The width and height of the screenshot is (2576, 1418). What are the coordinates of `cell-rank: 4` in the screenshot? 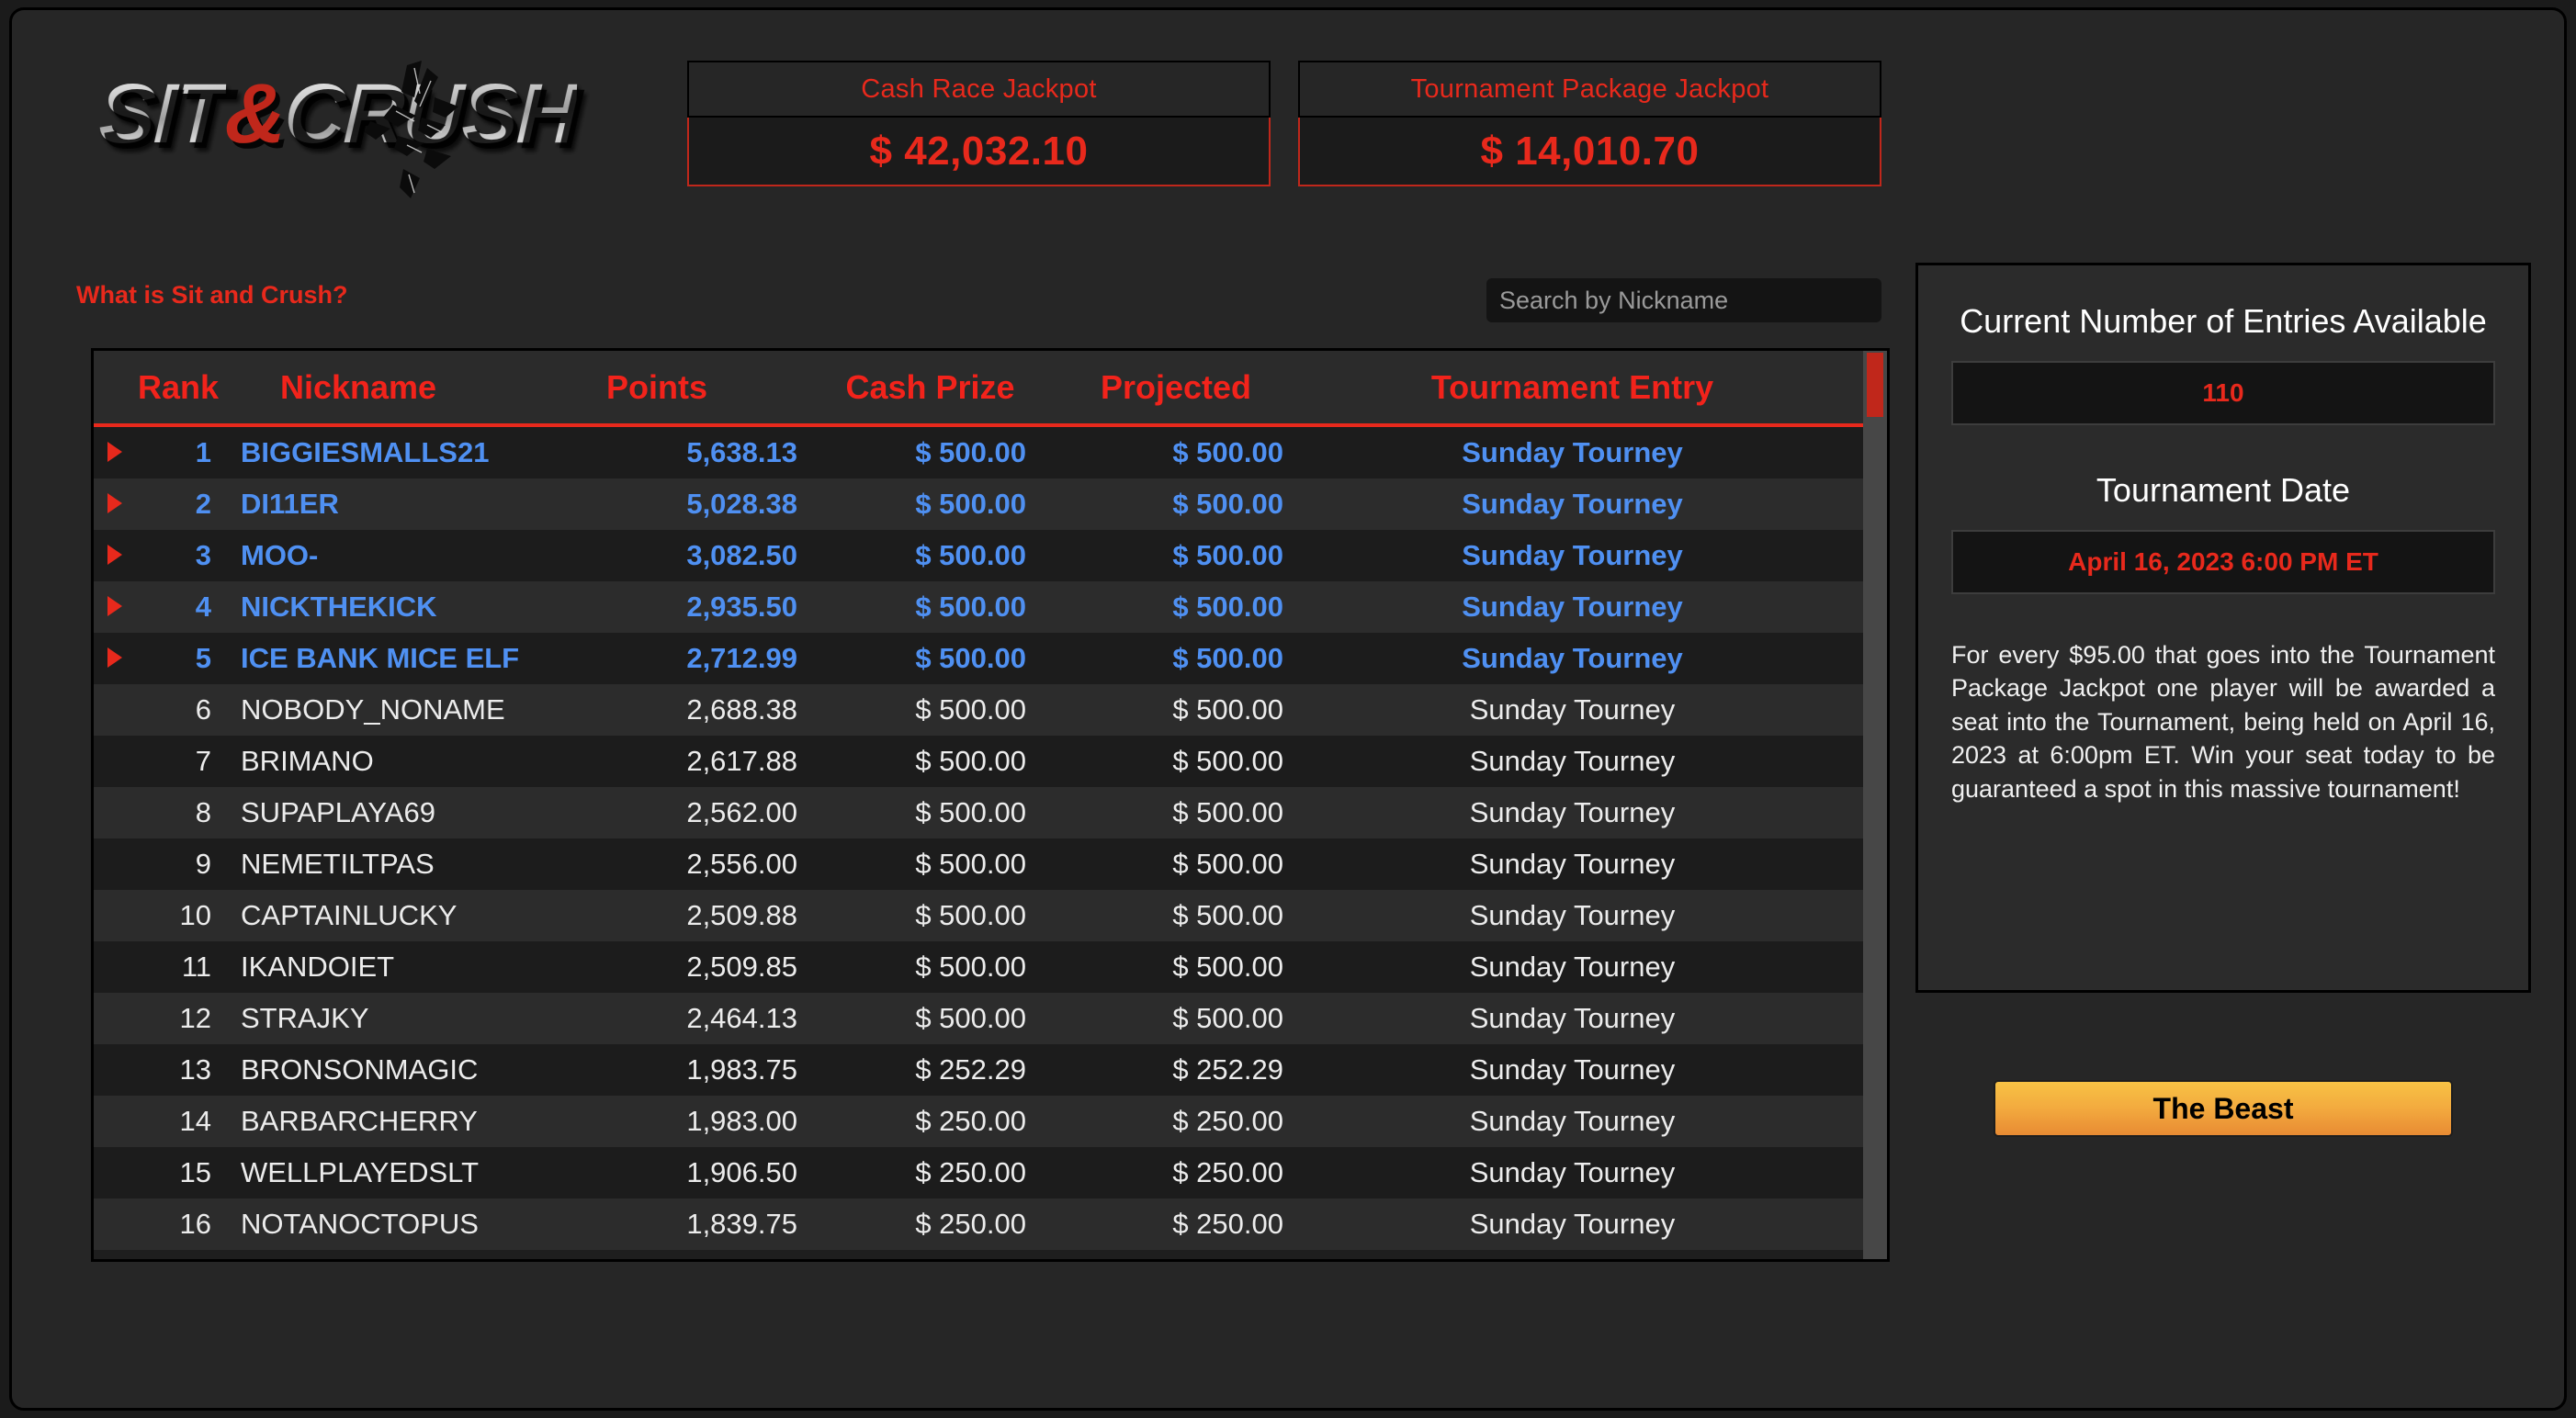 It's located at (203, 607).